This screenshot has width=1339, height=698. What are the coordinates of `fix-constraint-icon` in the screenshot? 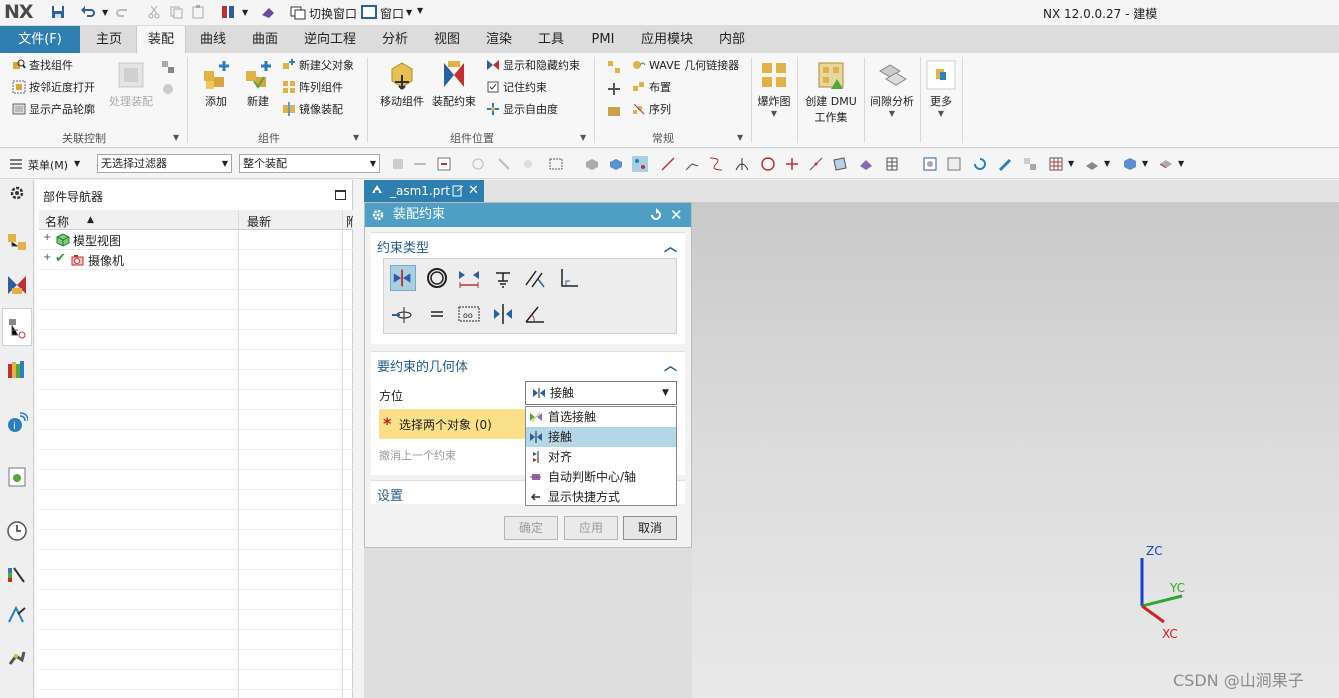 It's located at (503, 278).